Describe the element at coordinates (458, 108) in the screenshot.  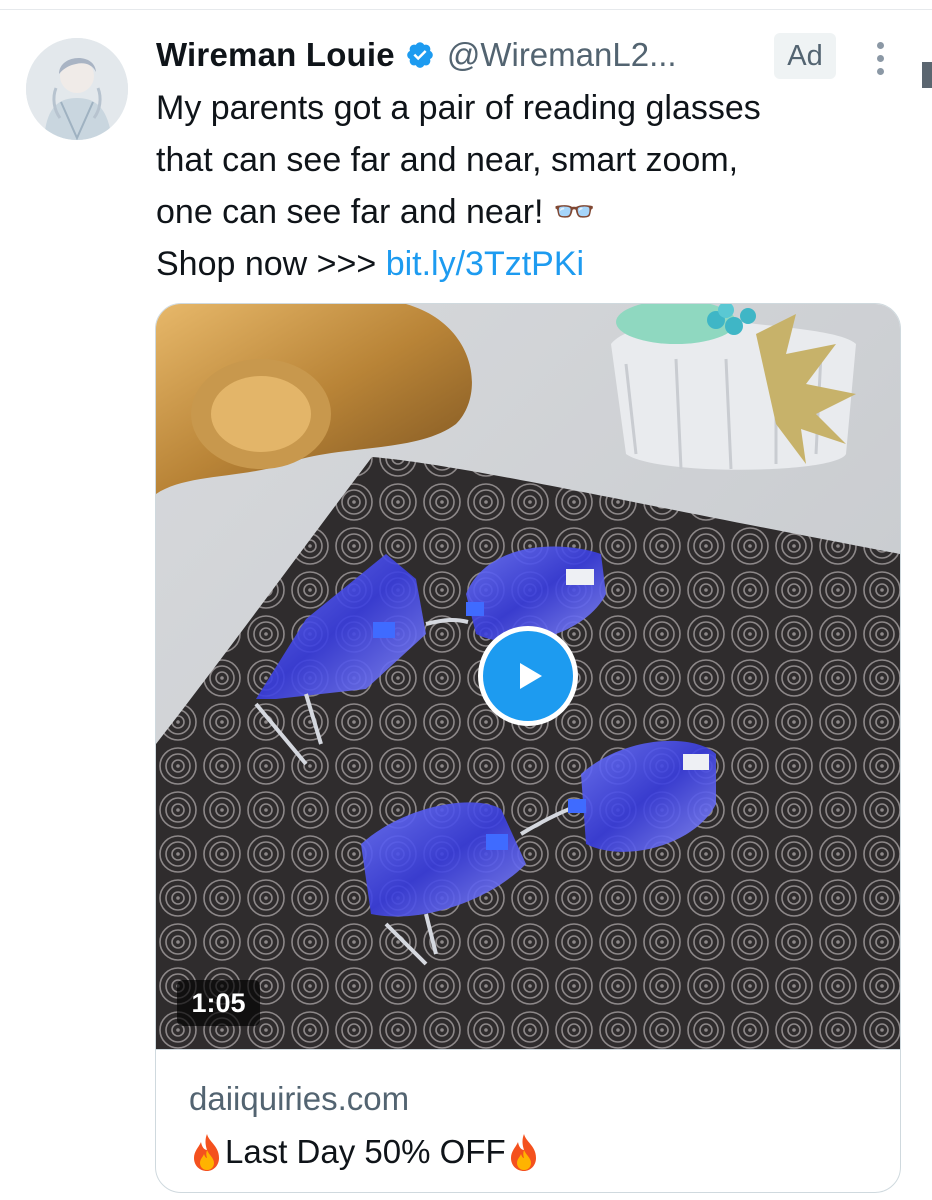
I see `tweet-text-line: My parents got a pair of reading glasses` at that location.